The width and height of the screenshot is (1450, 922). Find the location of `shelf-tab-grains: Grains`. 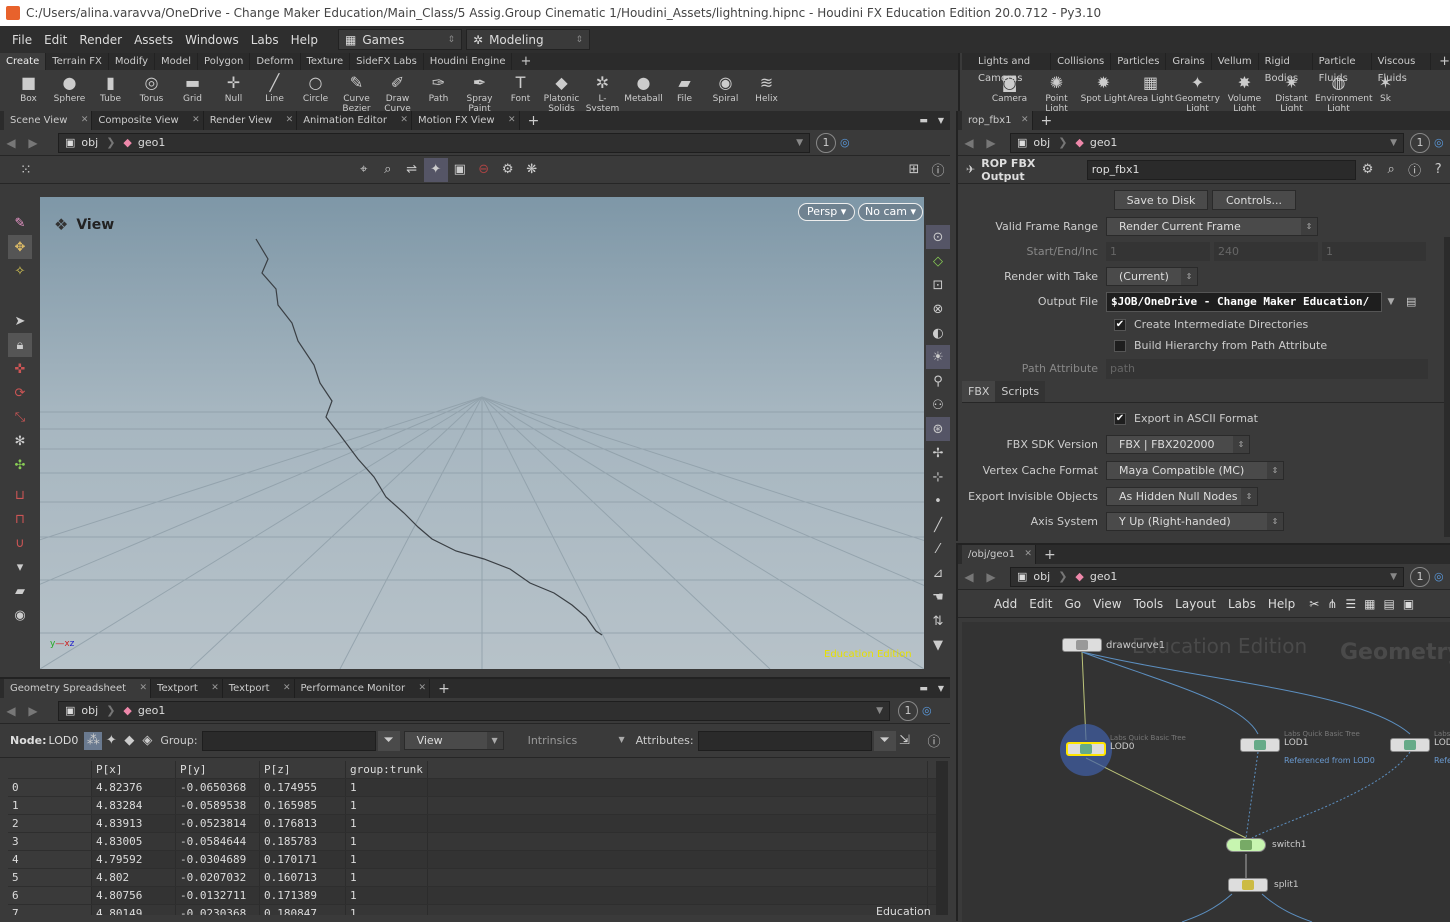

shelf-tab-grains: Grains is located at coordinates (1189, 61).